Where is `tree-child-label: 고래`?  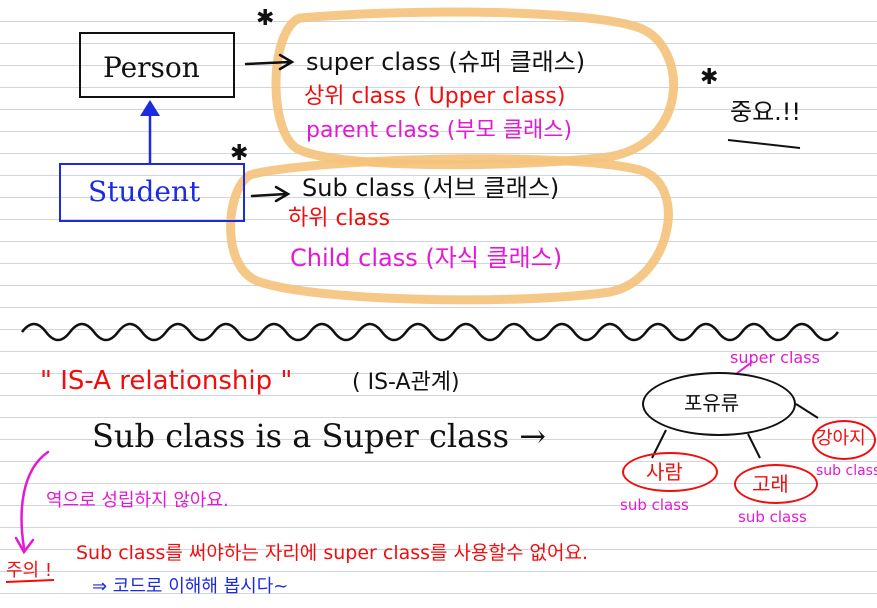 tree-child-label: 고래 is located at coordinates (770, 484).